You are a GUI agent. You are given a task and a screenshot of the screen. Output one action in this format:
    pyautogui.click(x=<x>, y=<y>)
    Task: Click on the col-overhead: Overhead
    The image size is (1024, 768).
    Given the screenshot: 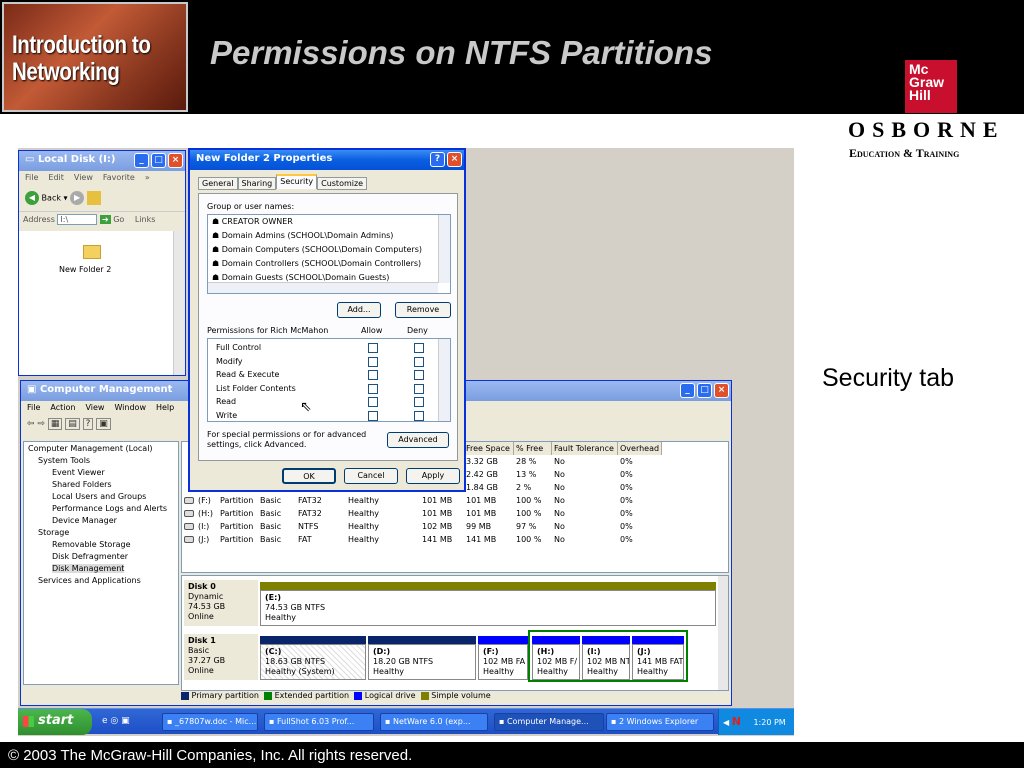 What is the action you would take?
    pyautogui.click(x=640, y=448)
    